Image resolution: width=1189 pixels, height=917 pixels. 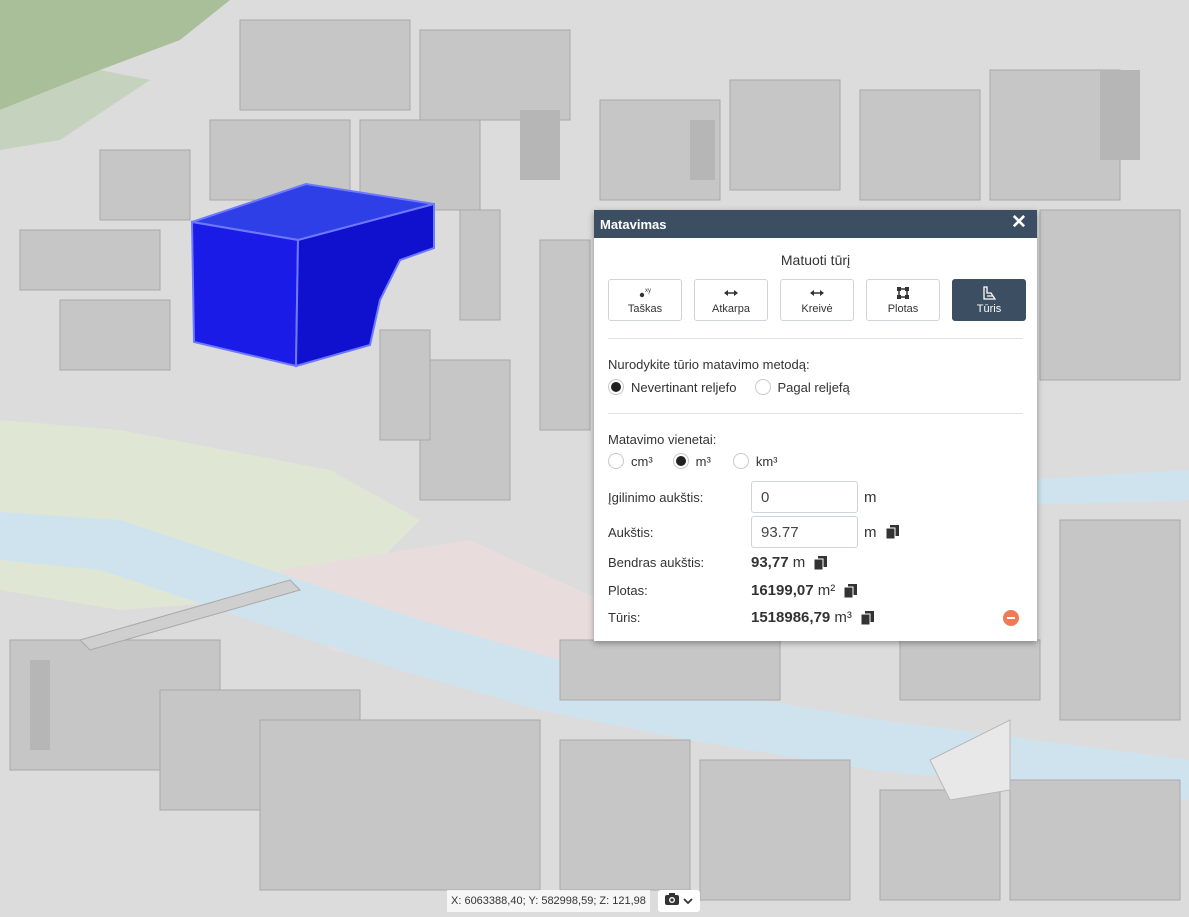 I want to click on volume-unit: m³, so click(x=843, y=617).